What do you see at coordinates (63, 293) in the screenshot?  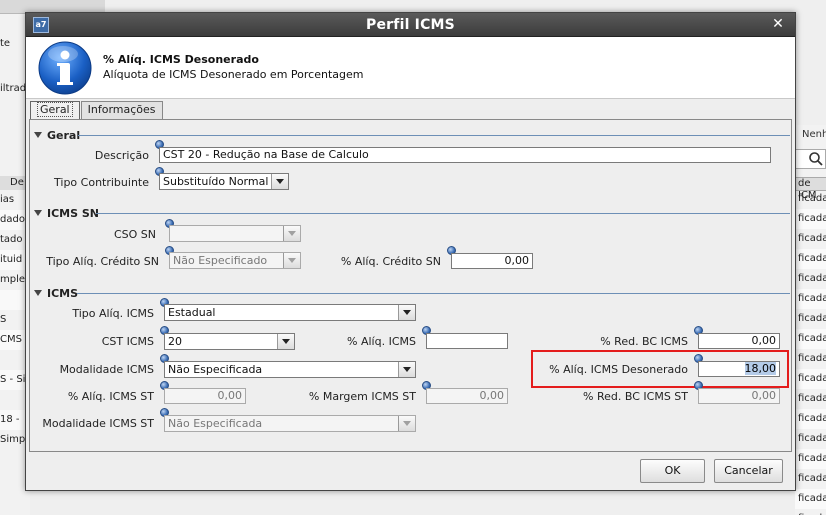 I see `section-icms-title: ICMS` at bounding box center [63, 293].